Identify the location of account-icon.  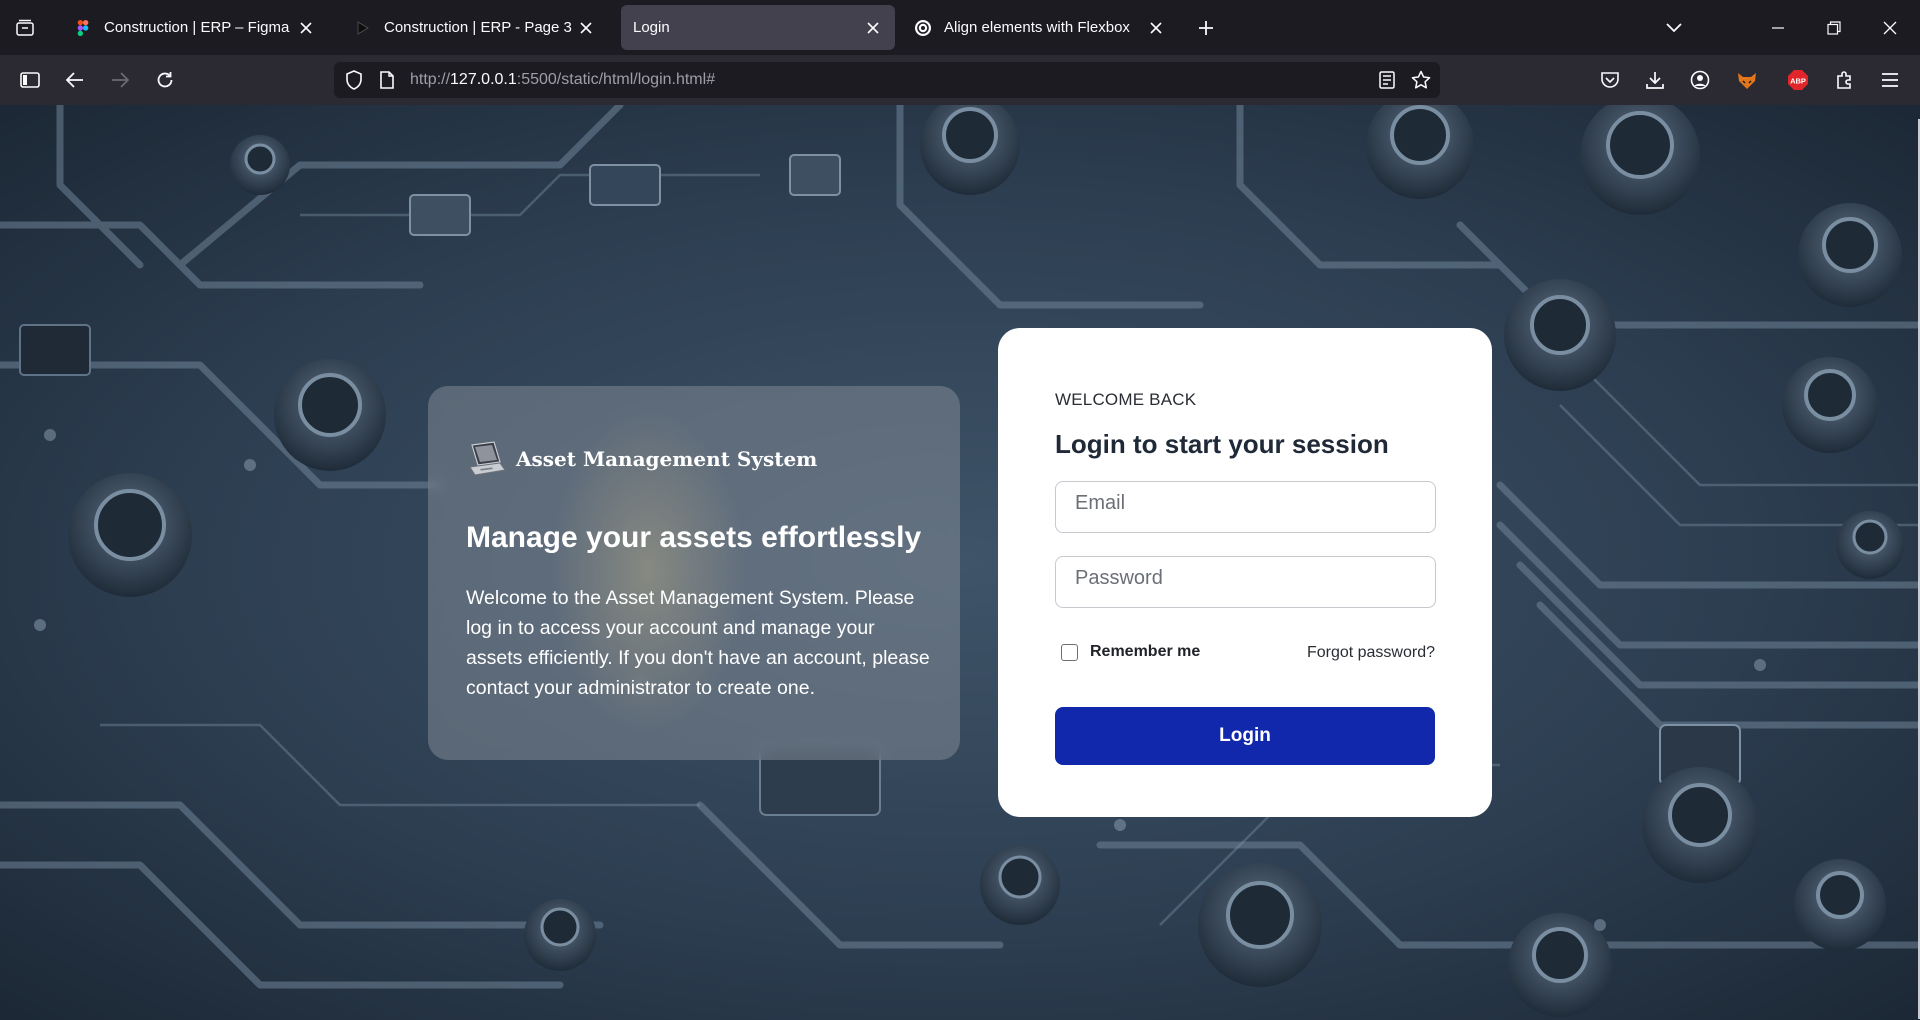
(1700, 80).